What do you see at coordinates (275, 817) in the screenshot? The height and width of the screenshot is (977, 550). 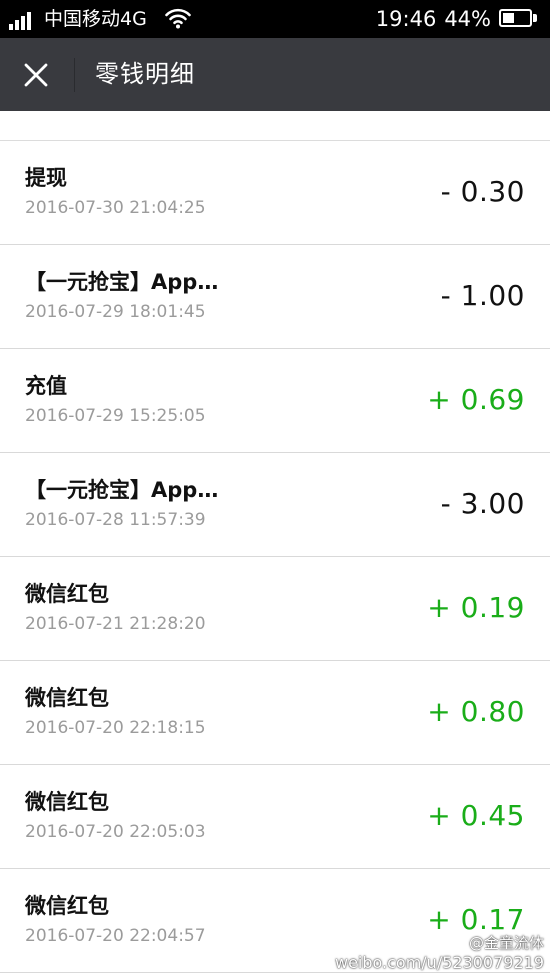 I see `transaction-row: 微信红包 2016-07-20 22:05:03 + 0.45` at bounding box center [275, 817].